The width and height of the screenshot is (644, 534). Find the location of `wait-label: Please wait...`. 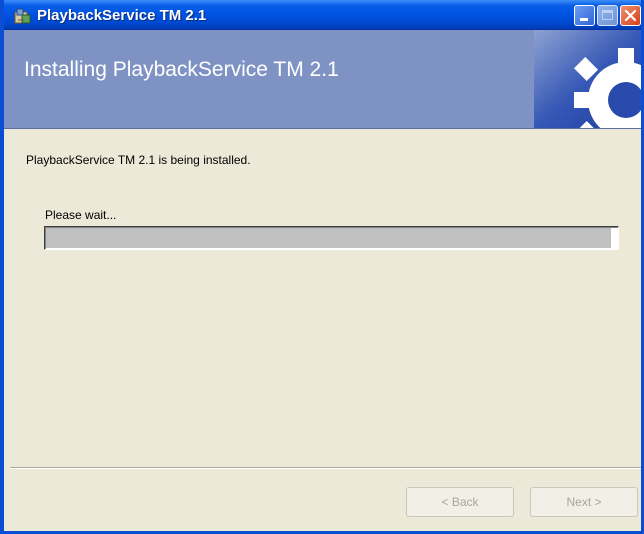

wait-label: Please wait... is located at coordinates (81, 215).